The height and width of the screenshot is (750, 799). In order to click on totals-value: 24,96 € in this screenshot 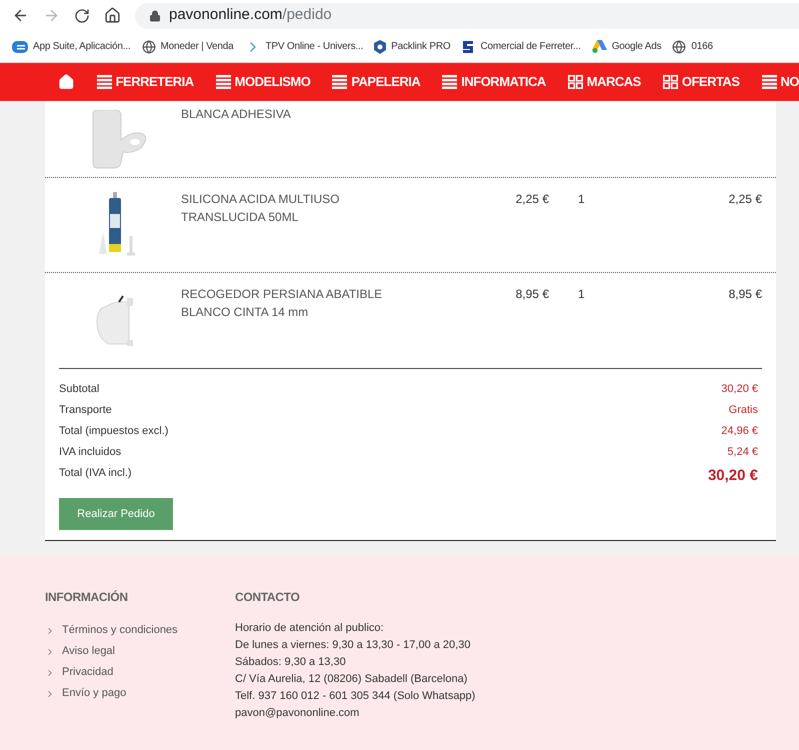, I will do `click(739, 431)`.